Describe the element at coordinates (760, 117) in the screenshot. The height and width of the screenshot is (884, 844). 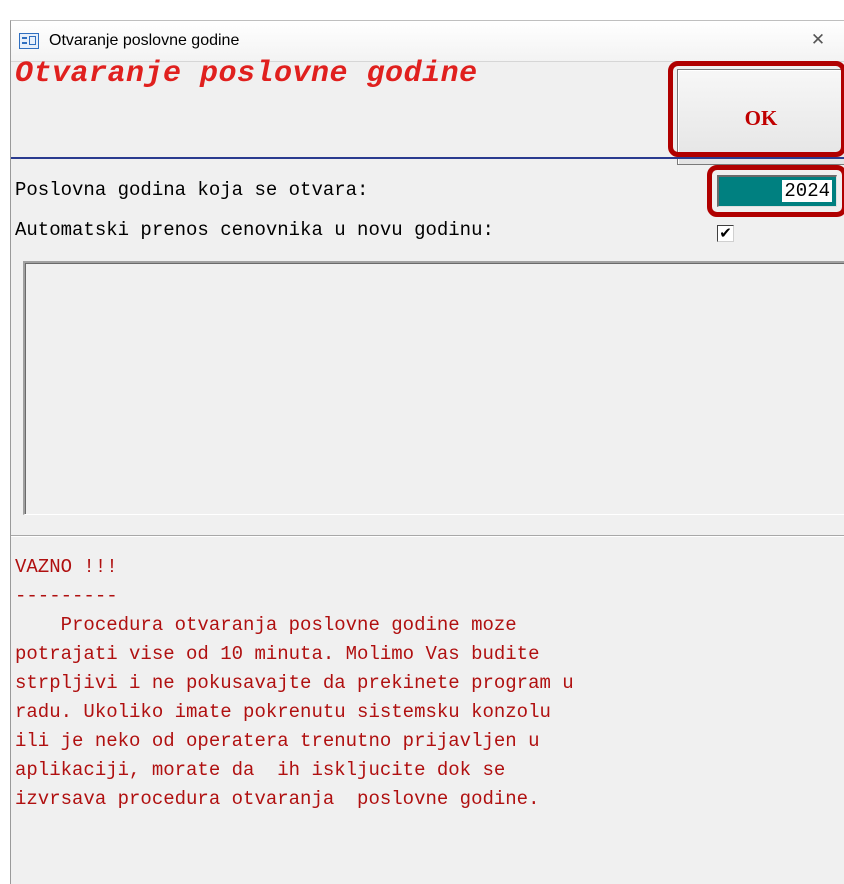
I see `ok-button: OK` at that location.